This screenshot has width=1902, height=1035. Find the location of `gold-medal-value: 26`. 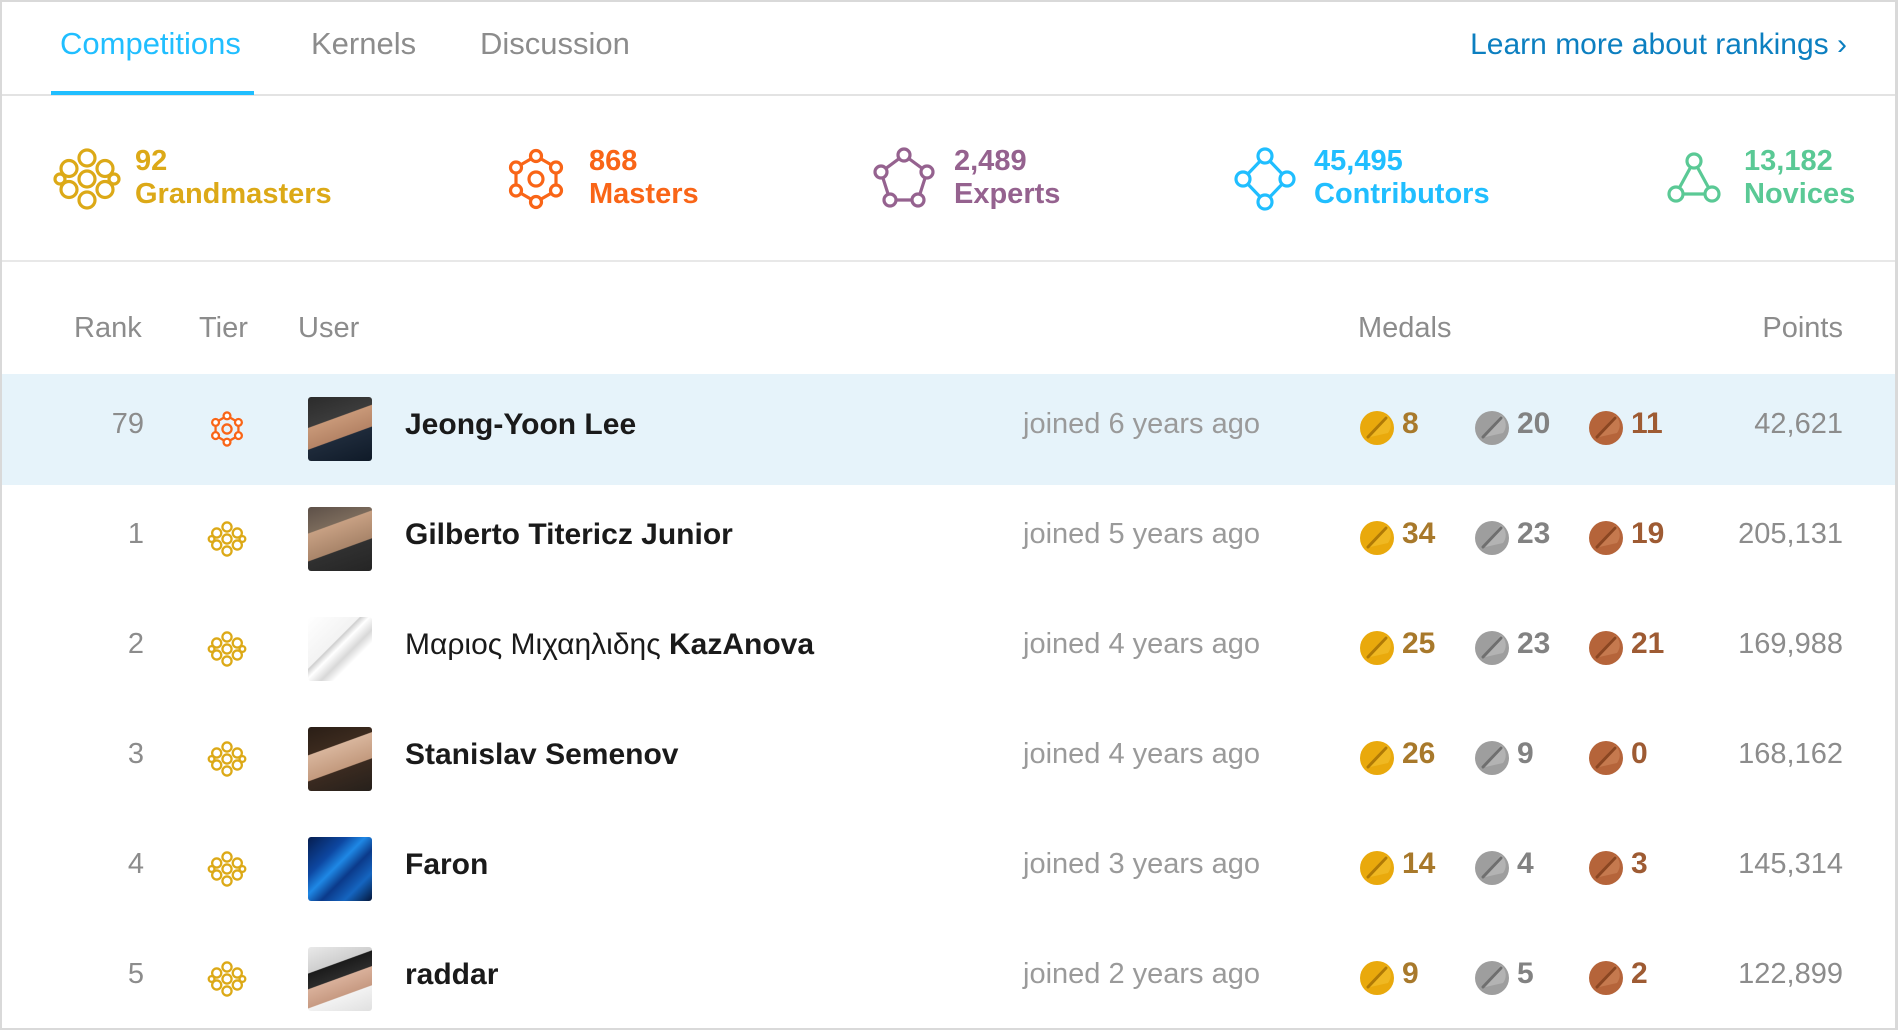

gold-medal-value: 26 is located at coordinates (1419, 753).